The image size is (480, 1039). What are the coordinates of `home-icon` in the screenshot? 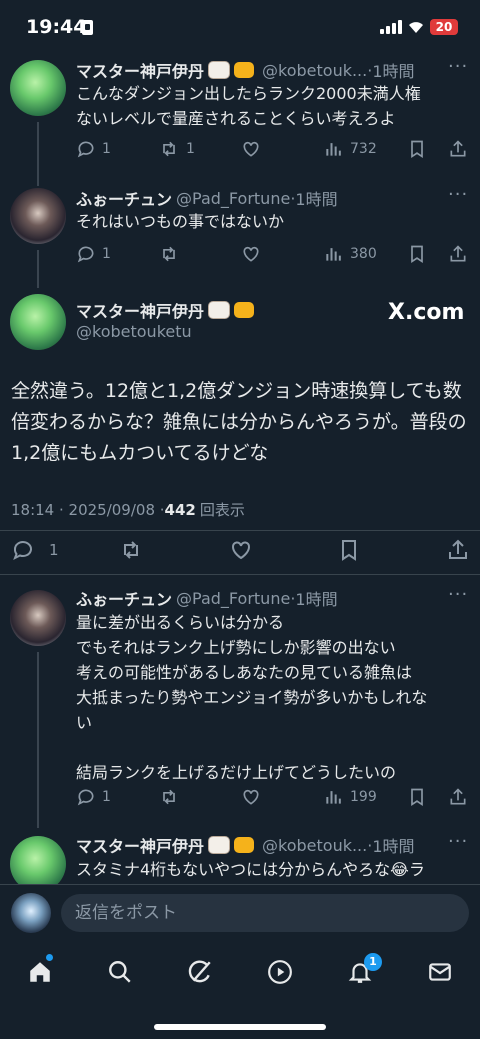 It's located at (40, 972).